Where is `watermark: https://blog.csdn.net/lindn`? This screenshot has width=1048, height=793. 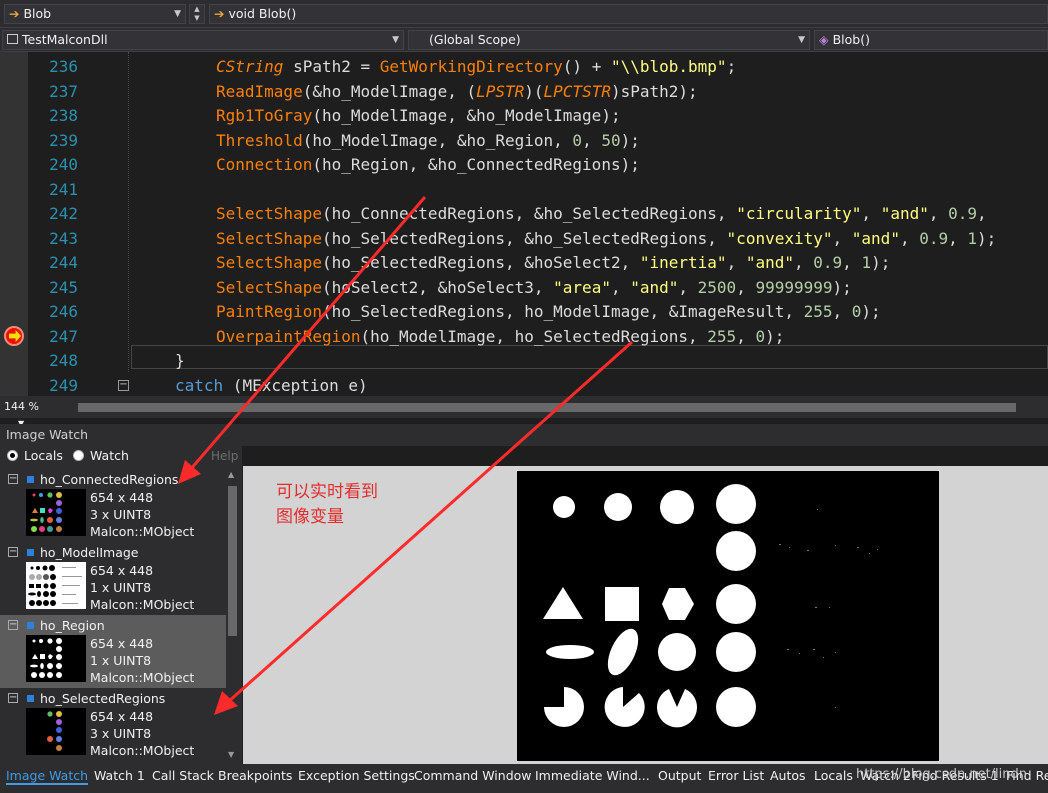
watermark: https://blog.csdn.net/lindn is located at coordinates (942, 774).